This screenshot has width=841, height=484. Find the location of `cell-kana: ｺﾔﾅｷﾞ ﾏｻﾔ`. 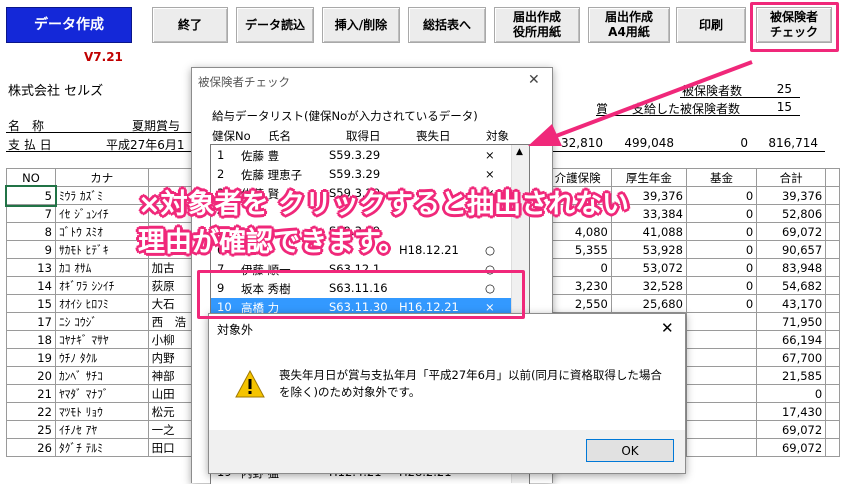

cell-kana: ｺﾔﾅｷﾞ ﾏｻﾔ is located at coordinates (101, 339).